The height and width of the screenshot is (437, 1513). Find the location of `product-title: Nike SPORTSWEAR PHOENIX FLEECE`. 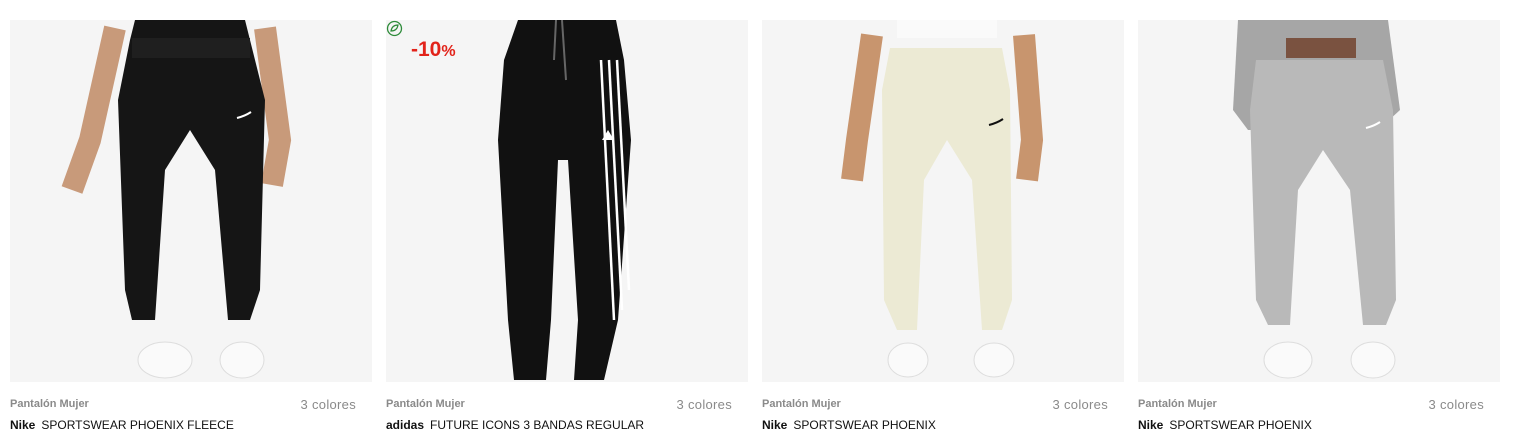

product-title: Nike SPORTSWEAR PHOENIX FLEECE is located at coordinates (191, 425).